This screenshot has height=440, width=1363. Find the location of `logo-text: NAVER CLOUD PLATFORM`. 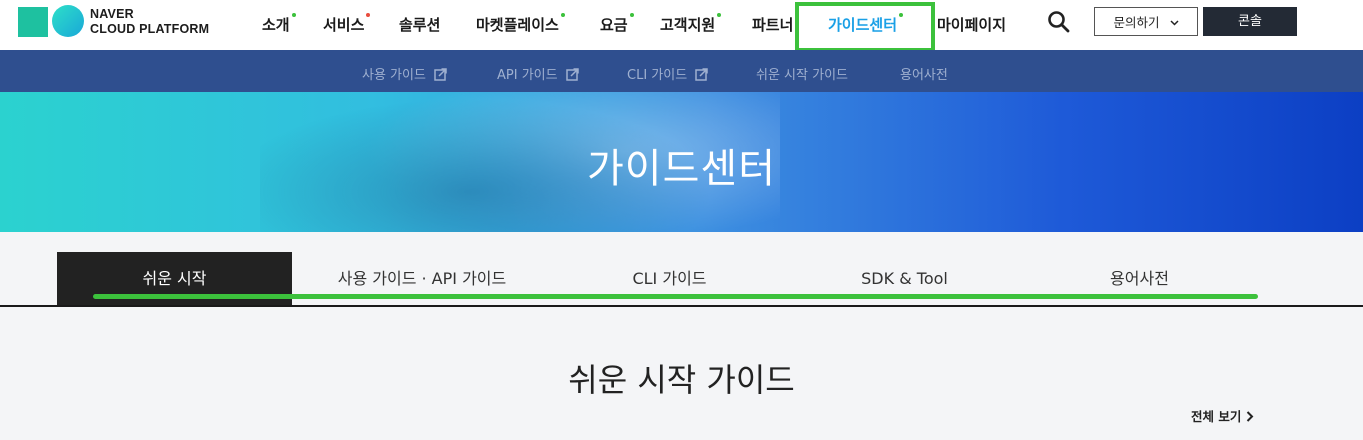

logo-text: NAVER CLOUD PLATFORM is located at coordinates (149, 22).